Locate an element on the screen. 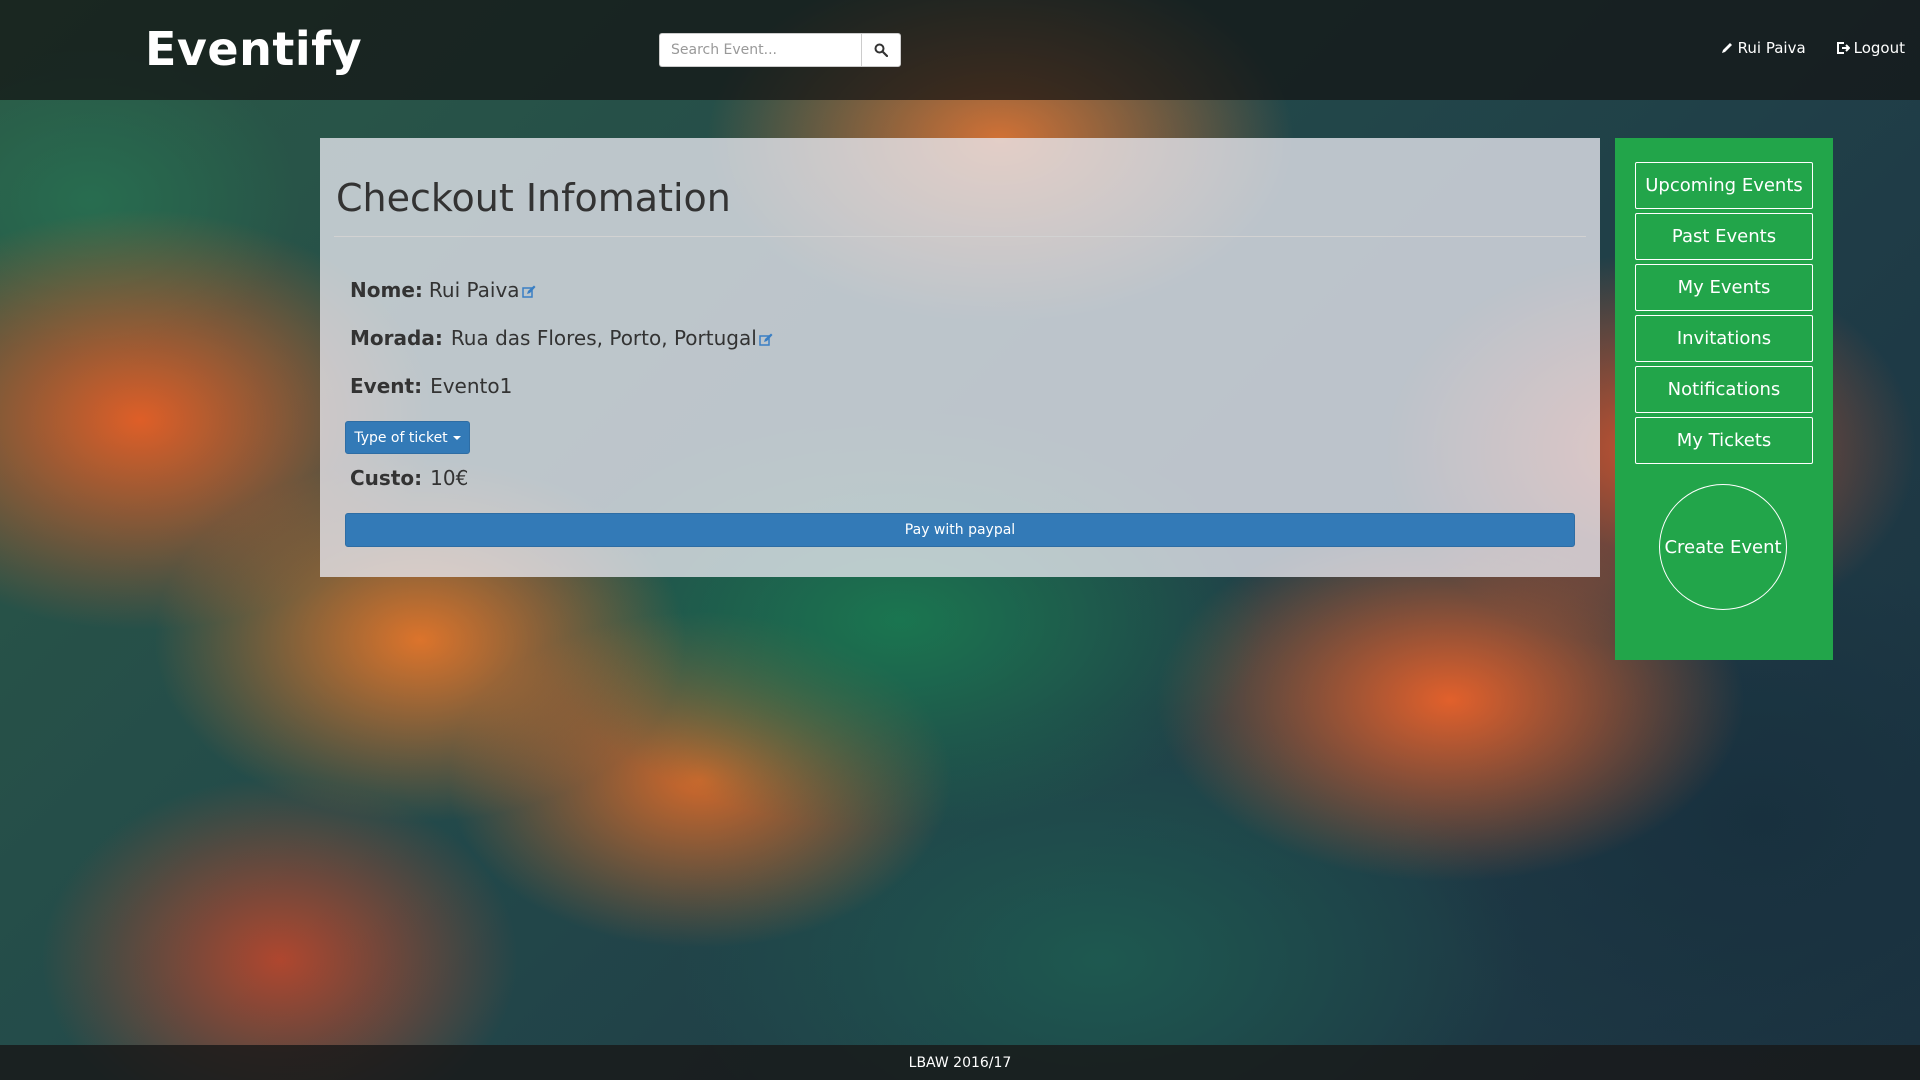 Image resolution: width=1920 pixels, height=1080 pixels. morada-label: Morada: is located at coordinates (396, 338).